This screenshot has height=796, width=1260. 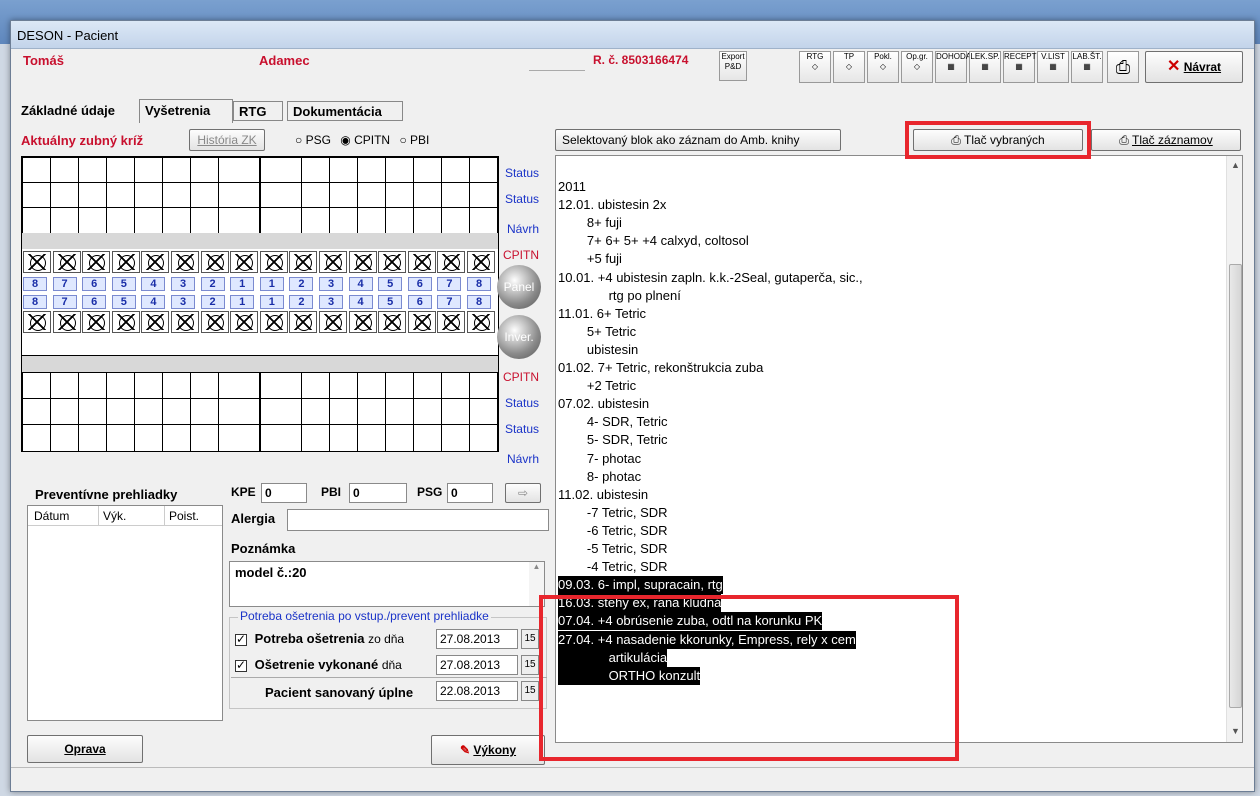 What do you see at coordinates (602, 314) in the screenshot?
I see `record-line: 11.01. 6+ Tetric` at bounding box center [602, 314].